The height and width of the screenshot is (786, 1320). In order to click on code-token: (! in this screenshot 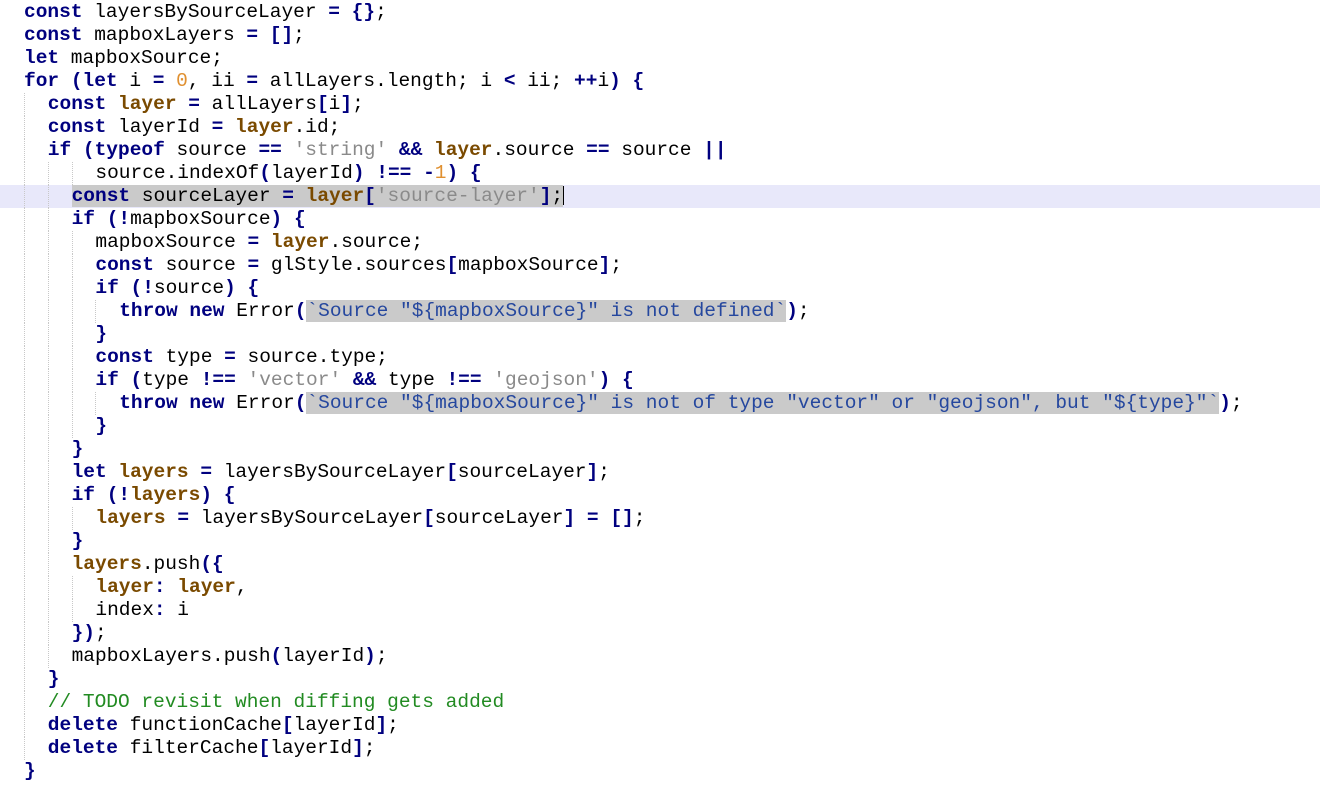, I will do `click(142, 288)`.